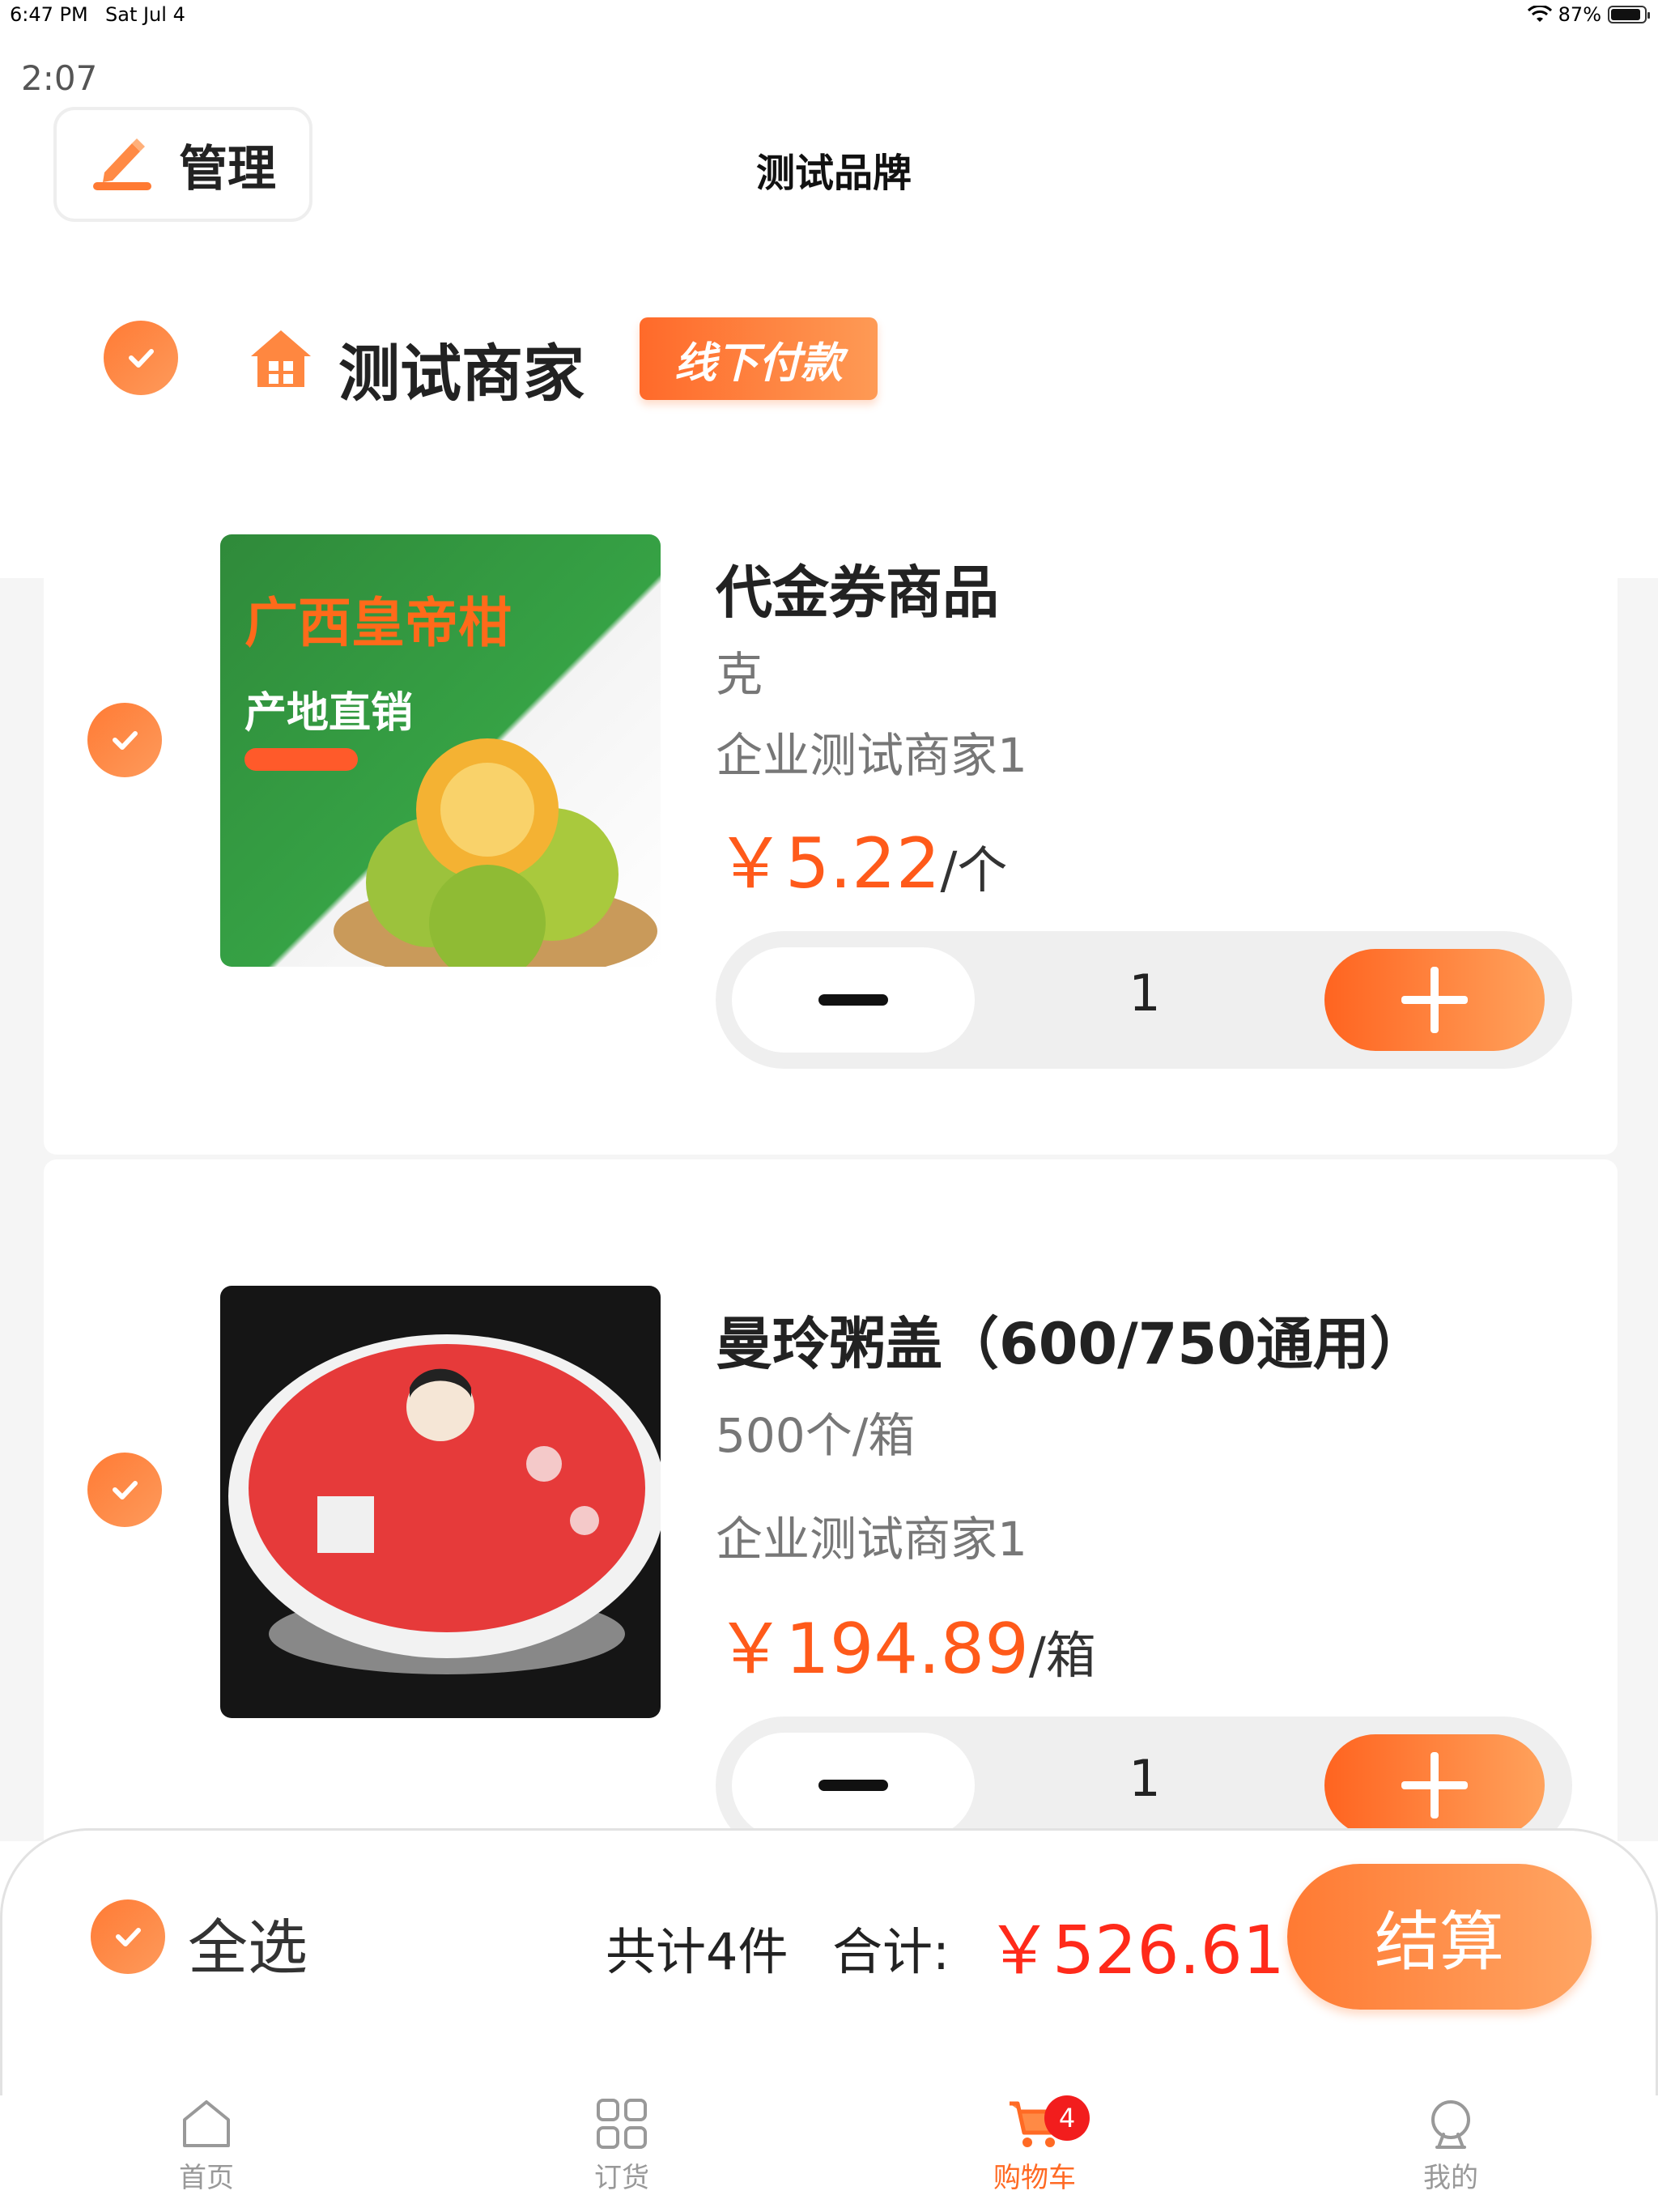 The image size is (1658, 2212). Describe the element at coordinates (1579, 14) in the screenshot. I see `battery-percent: 87%` at that location.